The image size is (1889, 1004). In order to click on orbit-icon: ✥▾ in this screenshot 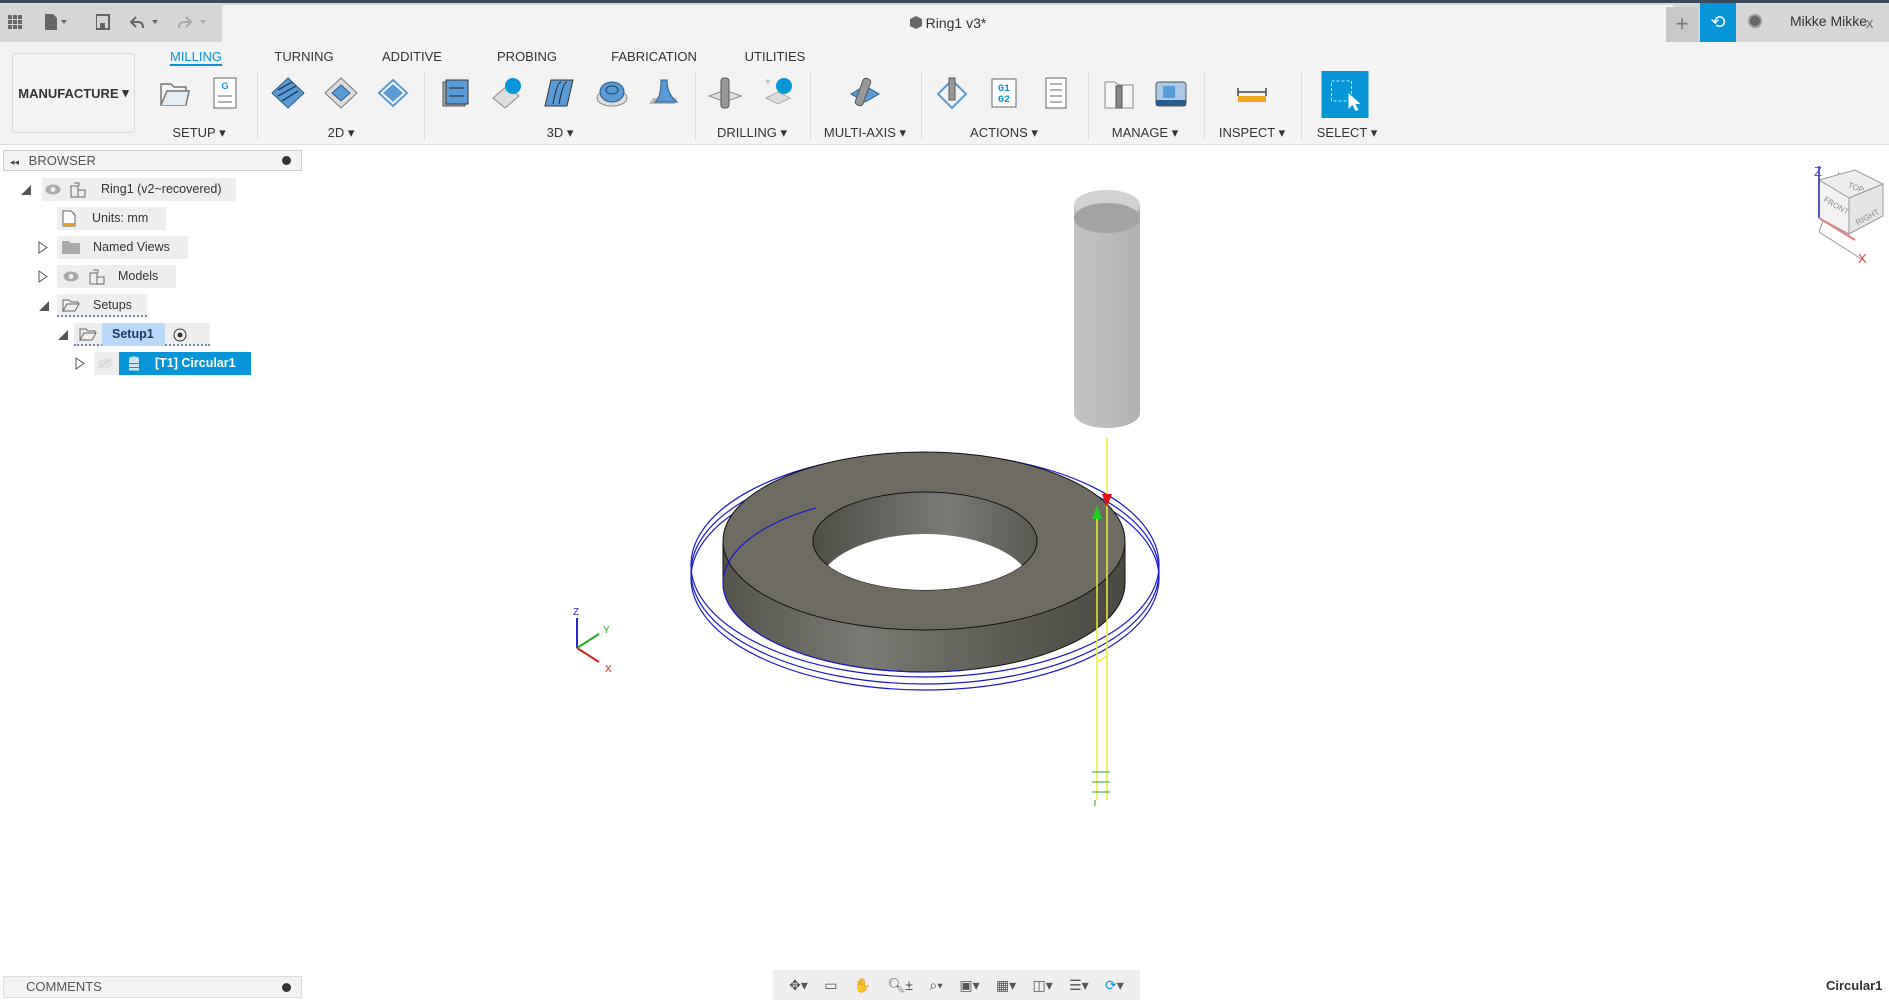, I will do `click(798, 985)`.